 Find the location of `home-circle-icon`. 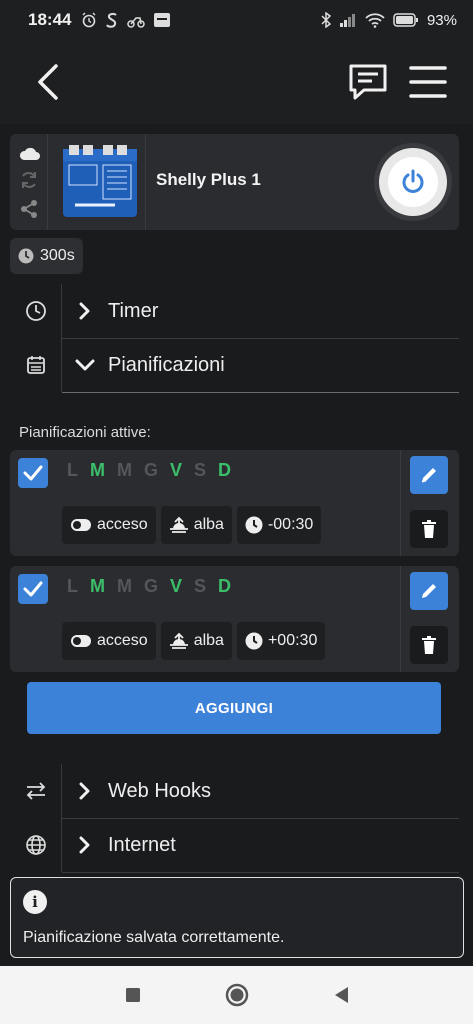

home-circle-icon is located at coordinates (237, 995).